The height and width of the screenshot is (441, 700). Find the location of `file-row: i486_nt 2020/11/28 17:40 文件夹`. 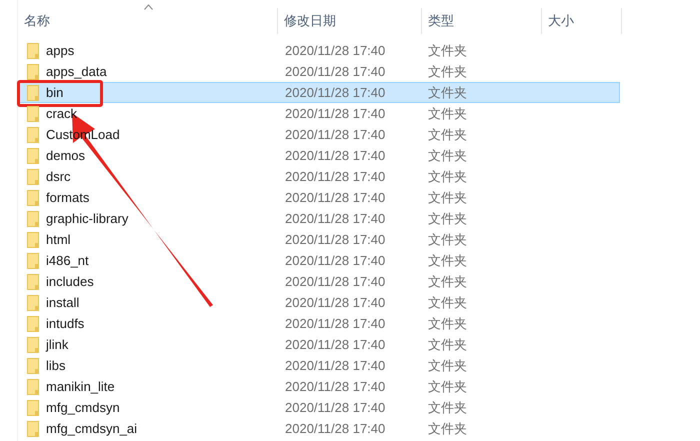

file-row: i486_nt 2020/11/28 17:40 文件夹 is located at coordinates (319, 260).